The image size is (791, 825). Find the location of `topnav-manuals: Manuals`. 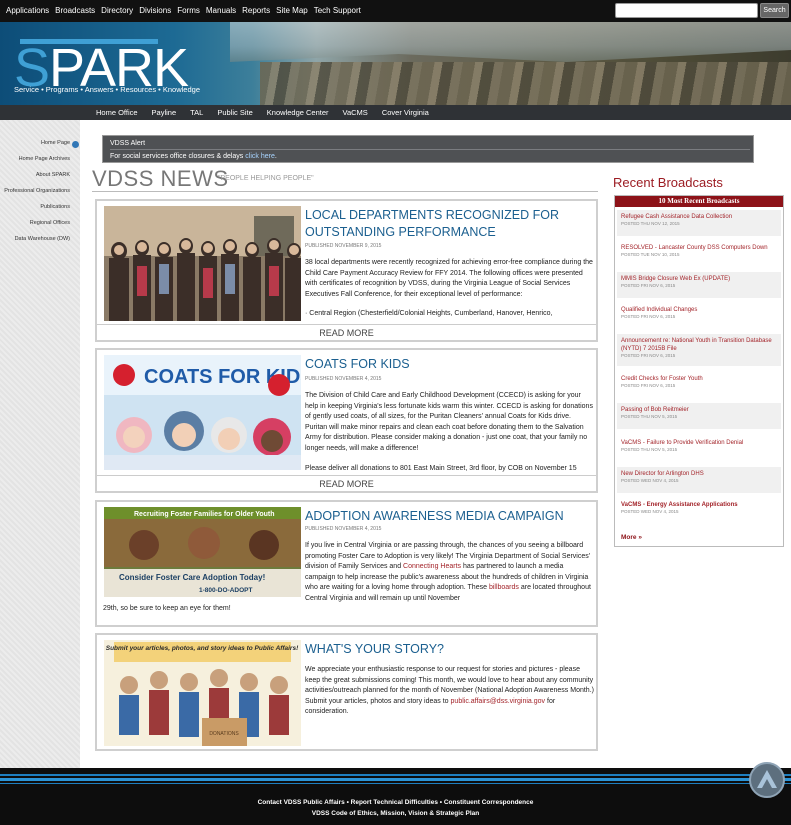

topnav-manuals: Manuals is located at coordinates (221, 10).